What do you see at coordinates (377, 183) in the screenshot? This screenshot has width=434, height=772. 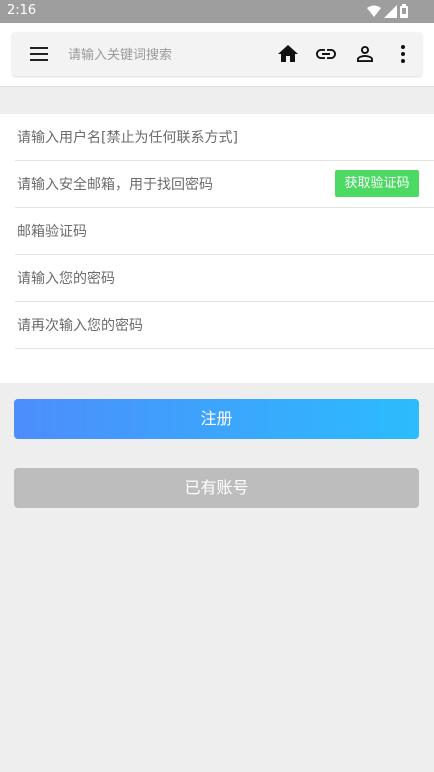 I see `get-code-button: 获取验证码` at bounding box center [377, 183].